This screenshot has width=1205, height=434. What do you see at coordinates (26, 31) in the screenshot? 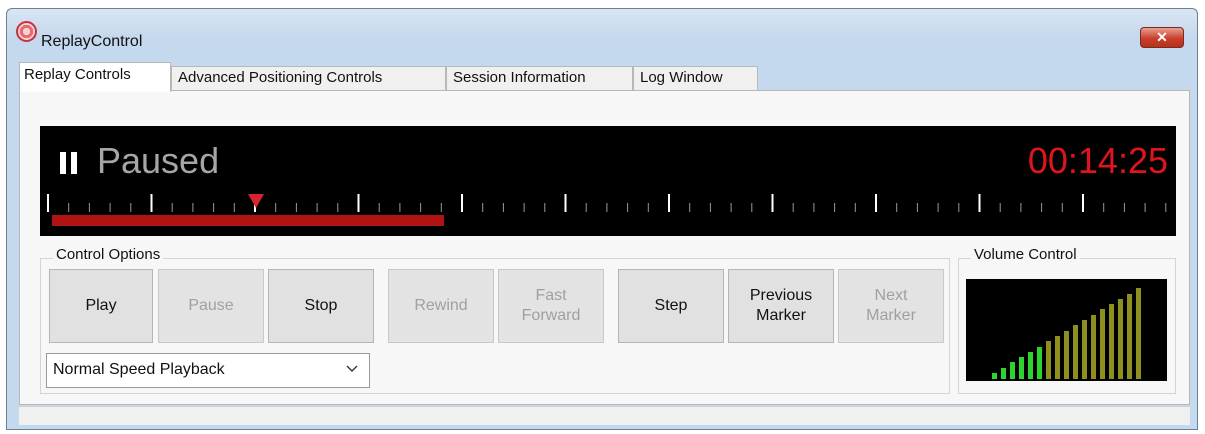
I see `app-logo-icon` at bounding box center [26, 31].